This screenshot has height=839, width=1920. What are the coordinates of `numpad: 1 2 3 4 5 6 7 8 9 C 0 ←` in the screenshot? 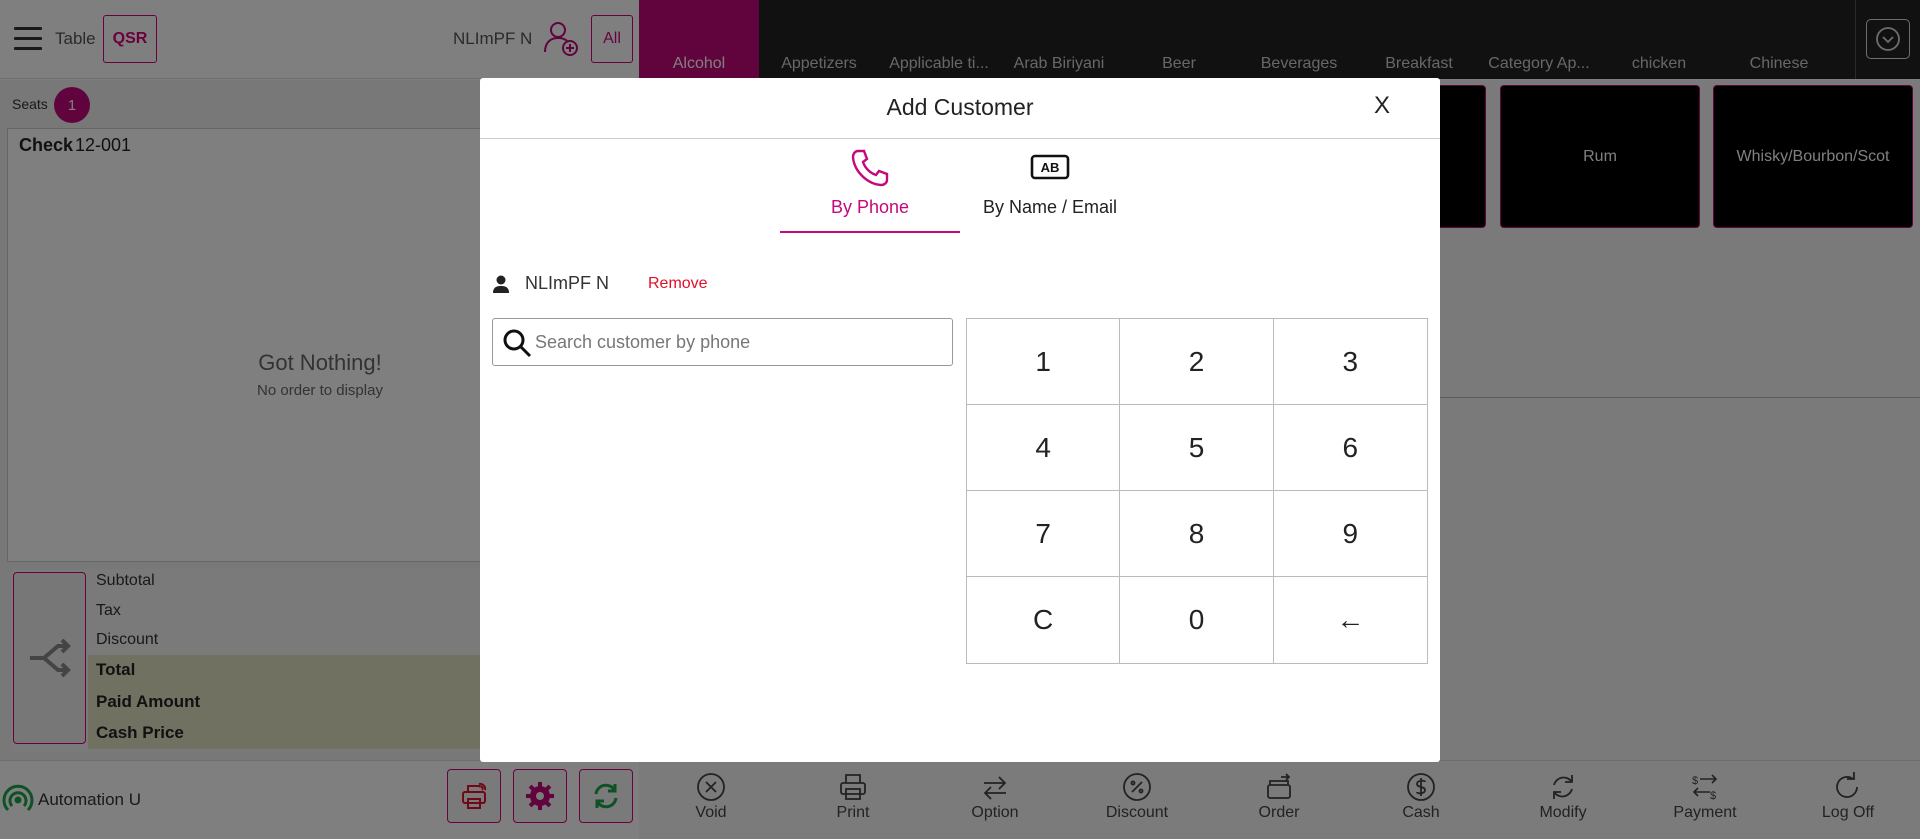 It's located at (1197, 491).